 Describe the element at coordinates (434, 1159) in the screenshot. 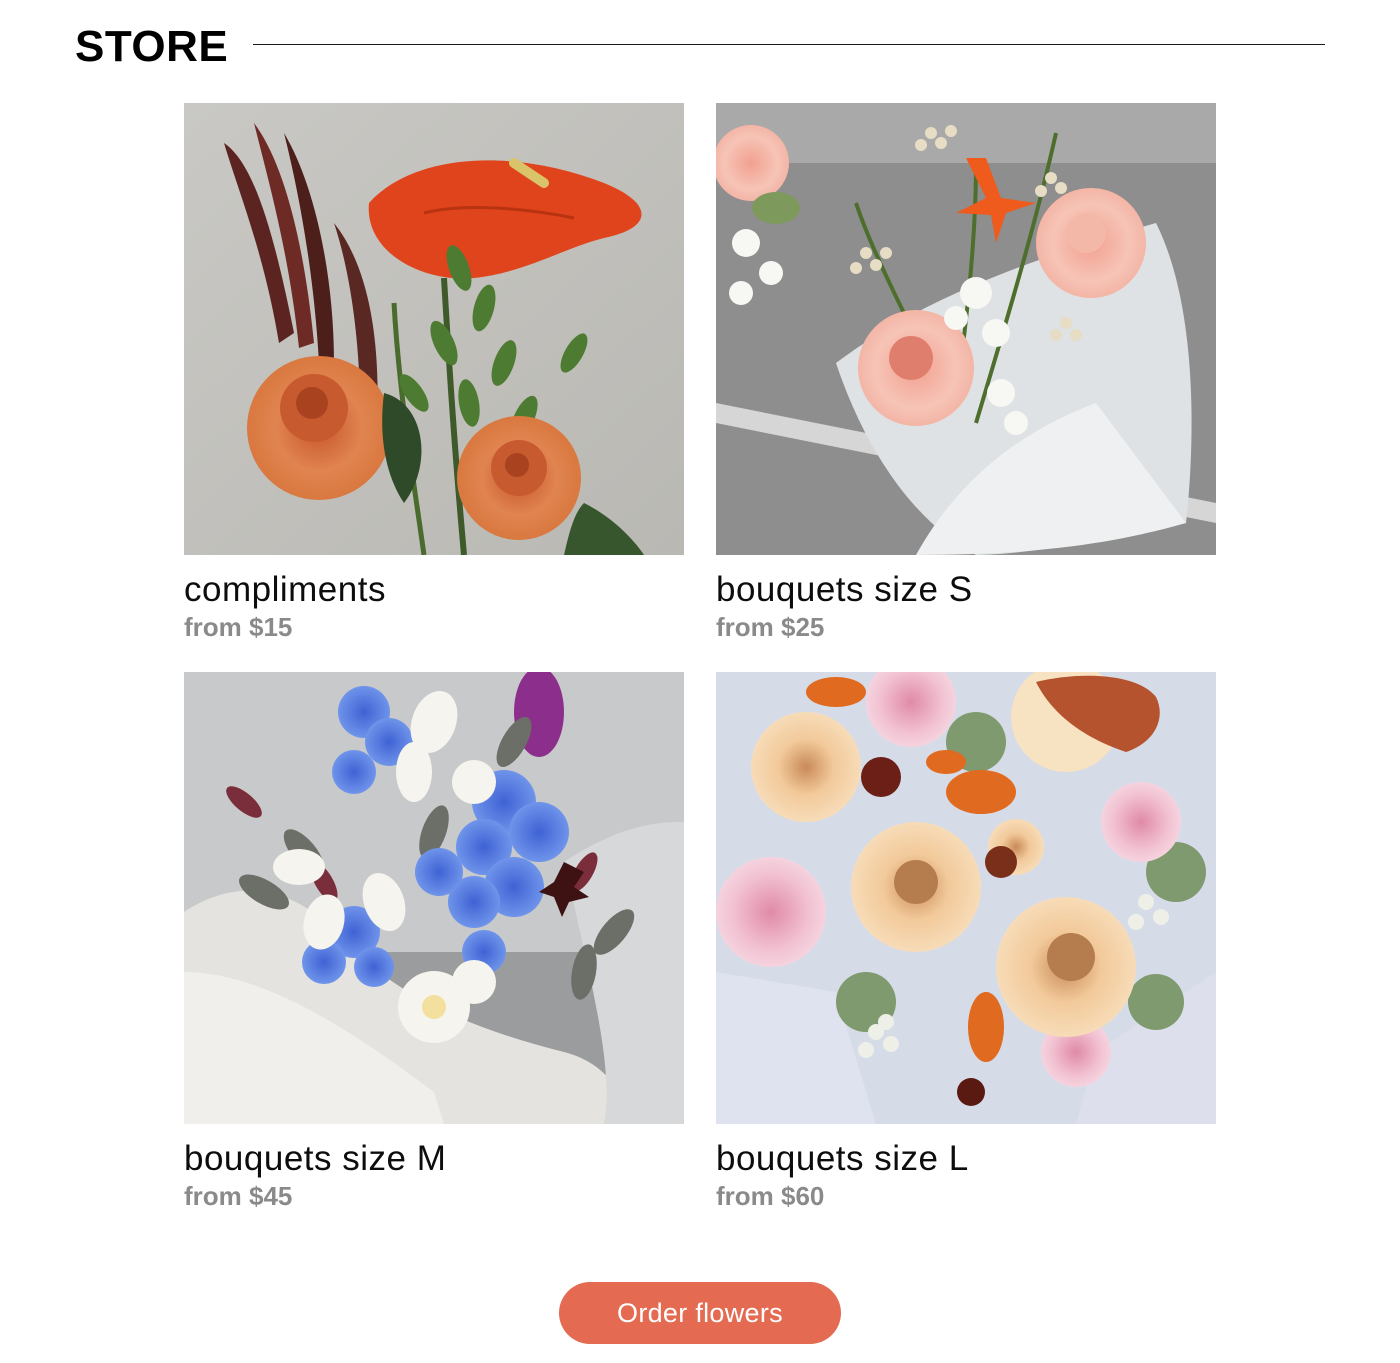

I see `product-name: bouquets size M` at that location.